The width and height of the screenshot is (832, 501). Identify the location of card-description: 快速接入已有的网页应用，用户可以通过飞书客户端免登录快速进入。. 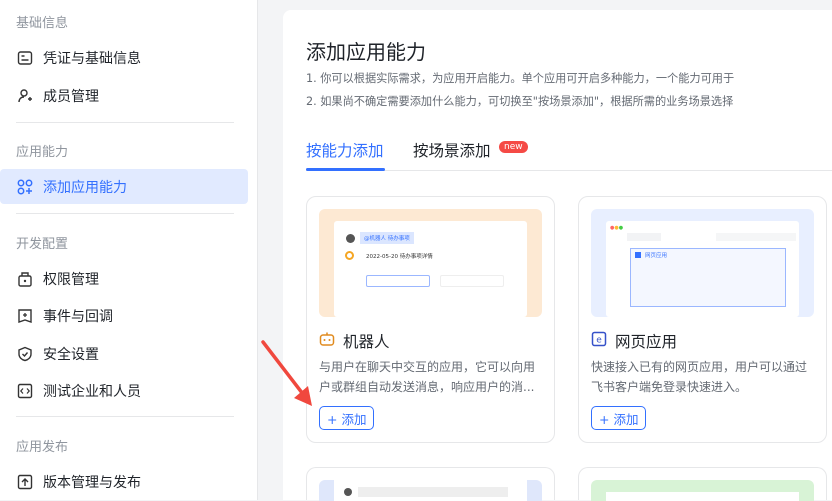
(699, 377).